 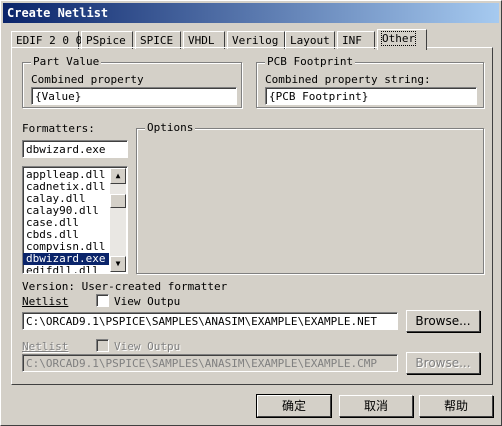 What do you see at coordinates (371, 96) in the screenshot?
I see `combined-property-string-input: {PCB Footprint}` at bounding box center [371, 96].